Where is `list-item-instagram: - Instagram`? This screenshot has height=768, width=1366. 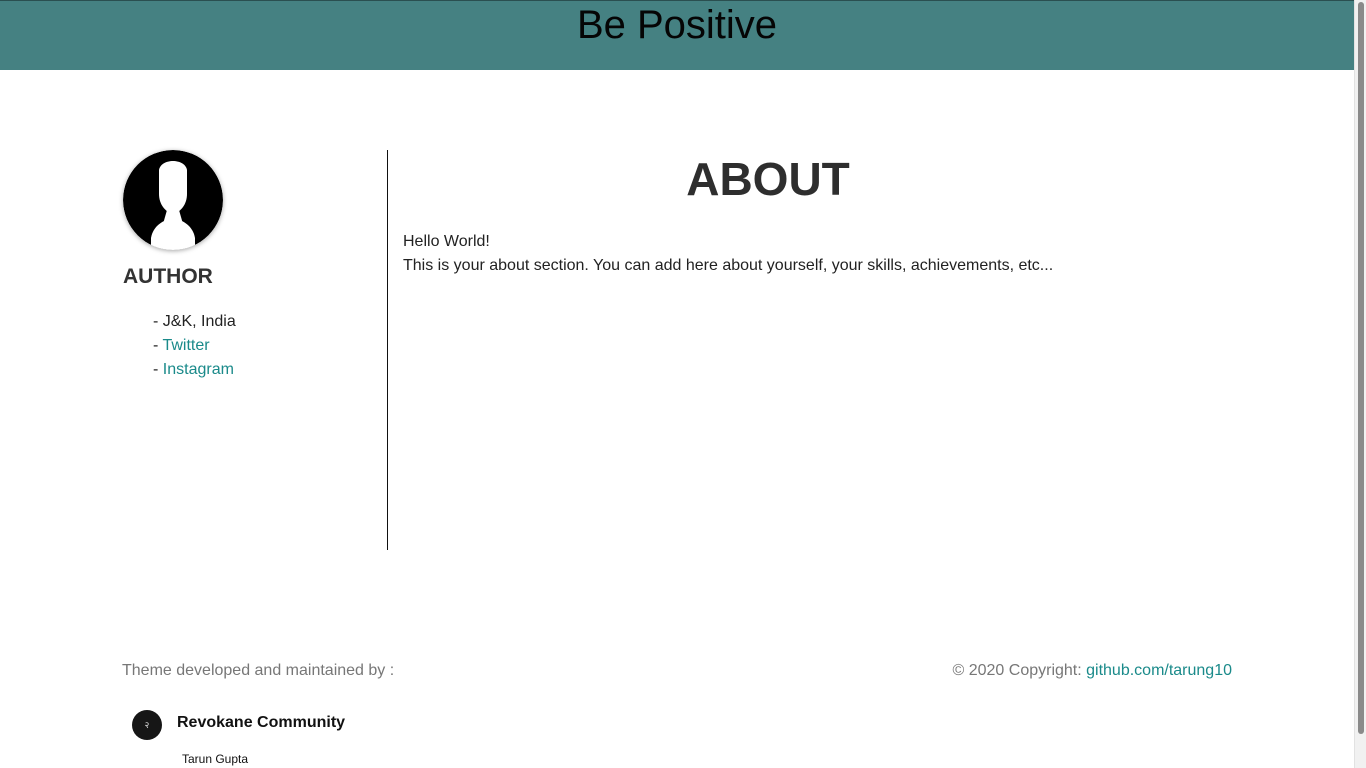
list-item-instagram: - Instagram is located at coordinates (194, 372).